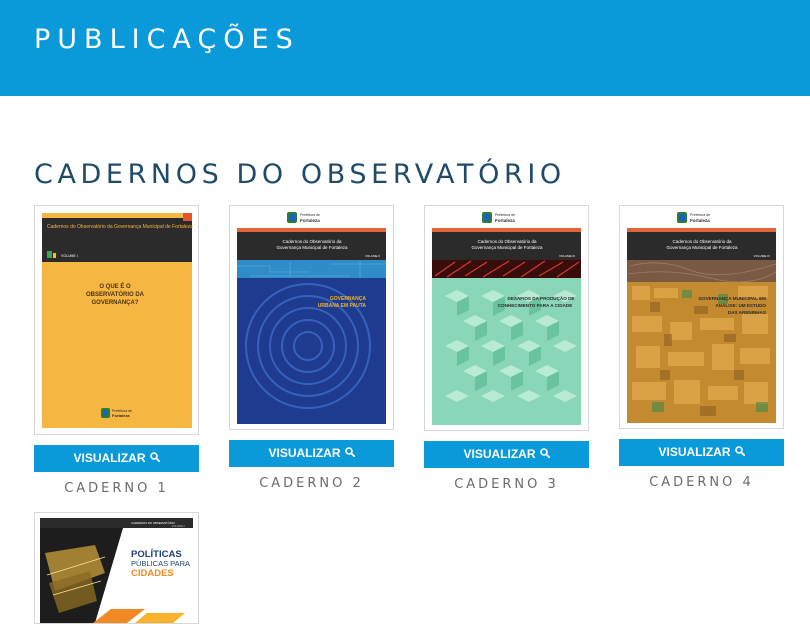 The image size is (810, 624). Describe the element at coordinates (506, 484) in the screenshot. I see `caption-3: CADERNO 3` at that location.